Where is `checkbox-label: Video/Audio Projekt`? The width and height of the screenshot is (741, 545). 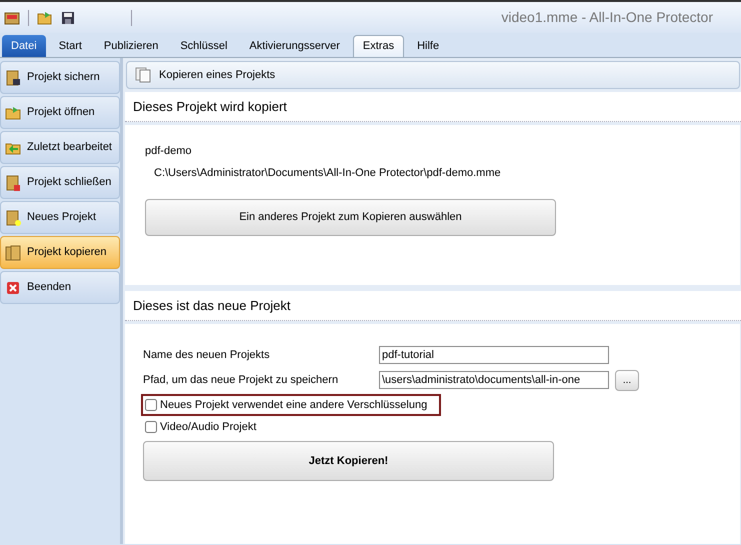 checkbox-label: Video/Audio Projekt is located at coordinates (208, 427).